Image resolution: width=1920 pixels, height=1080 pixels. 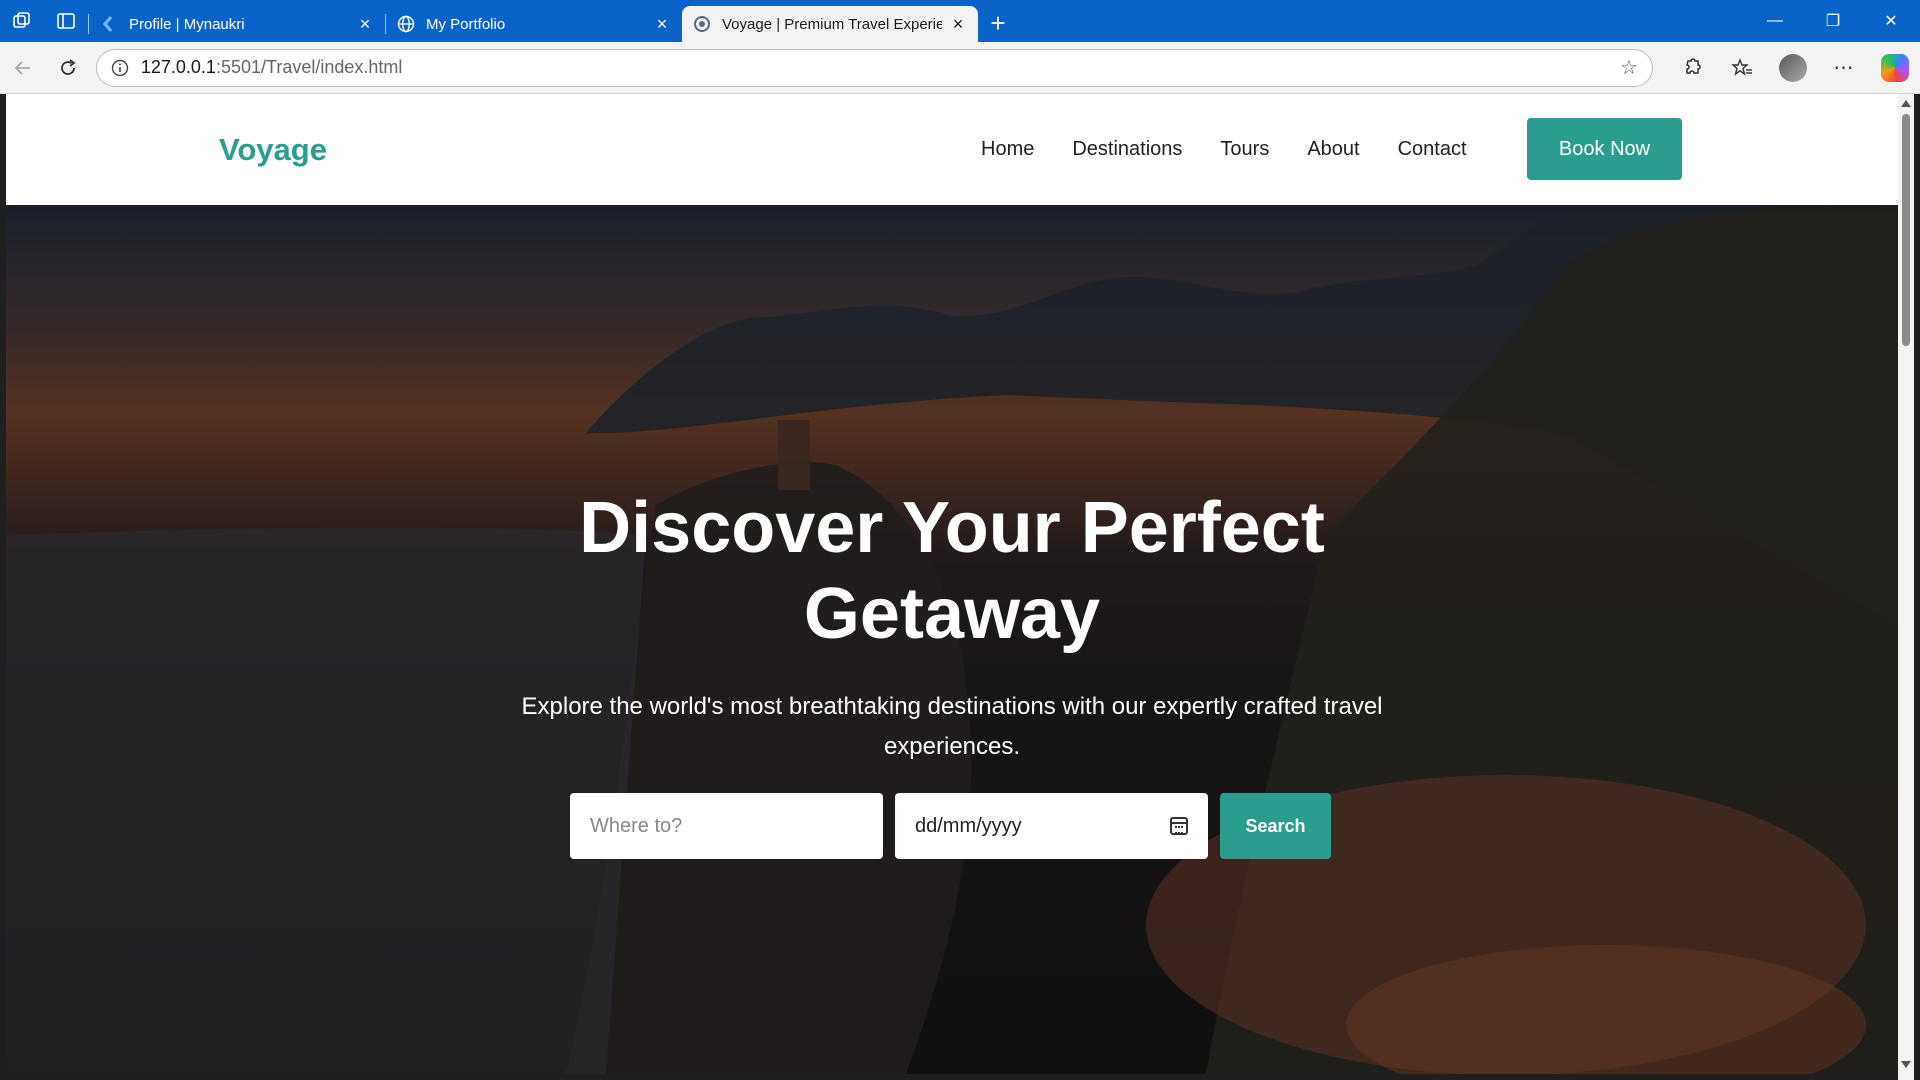 What do you see at coordinates (406, 24) in the screenshot?
I see `globe-icon` at bounding box center [406, 24].